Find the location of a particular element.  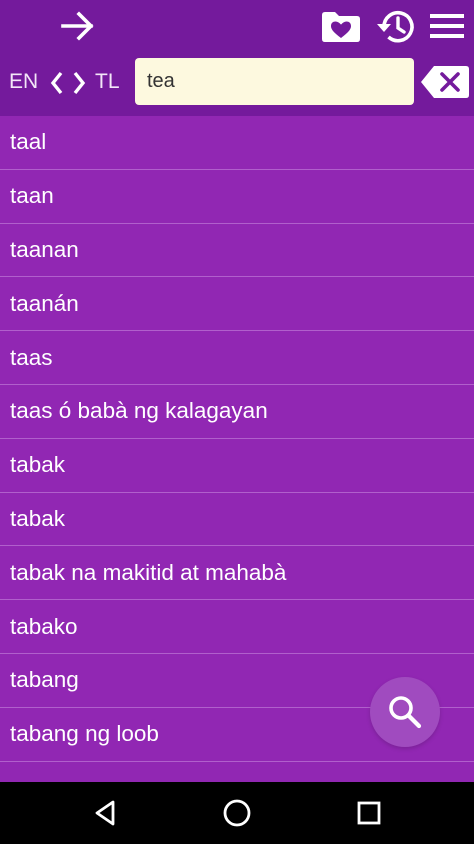

nav-recents-icon is located at coordinates (369, 813).